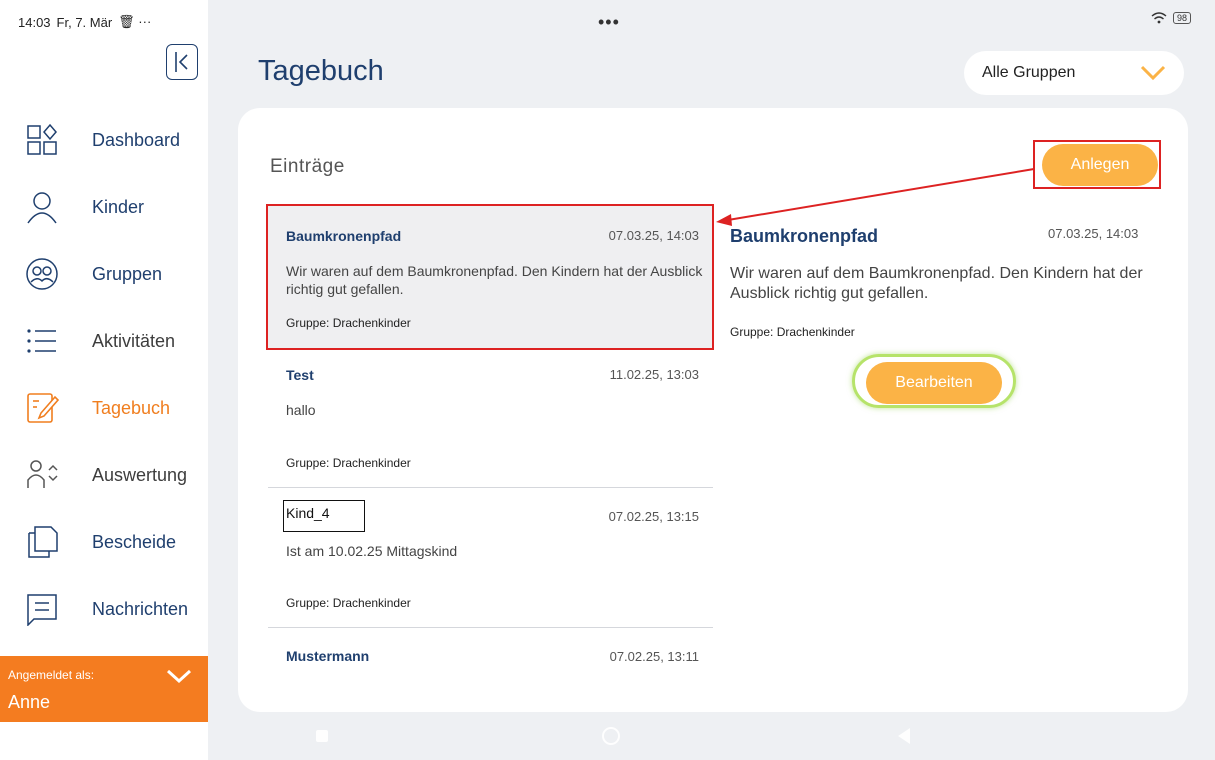 The height and width of the screenshot is (760, 1215). I want to click on entry-text: Ist am 10.02.25 Mittagskind, so click(372, 551).